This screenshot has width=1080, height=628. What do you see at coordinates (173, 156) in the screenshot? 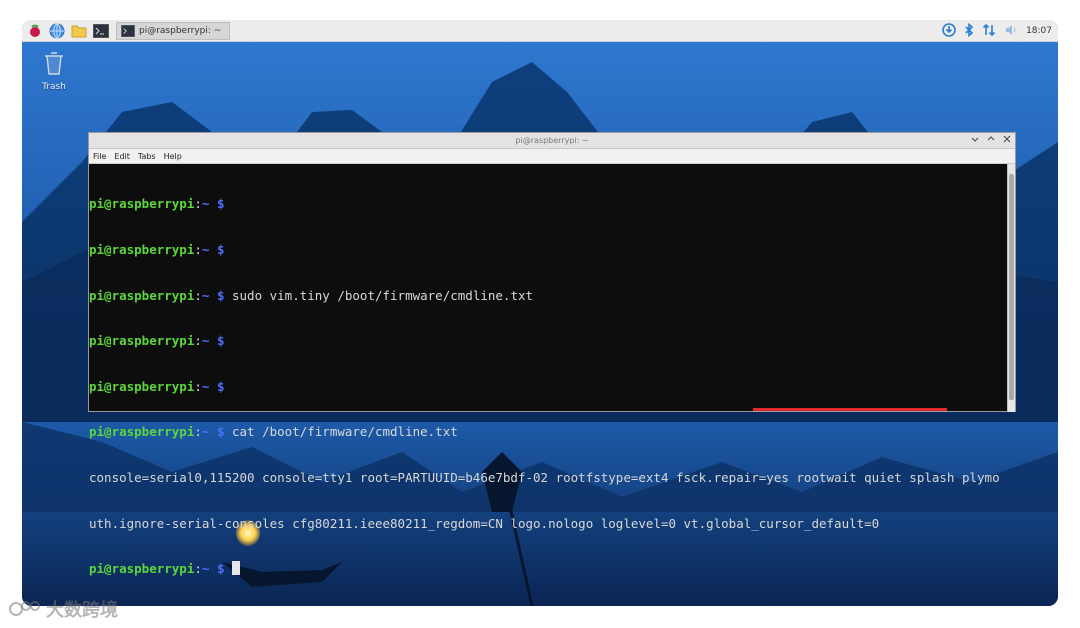
I see `menu-help: Help` at bounding box center [173, 156].